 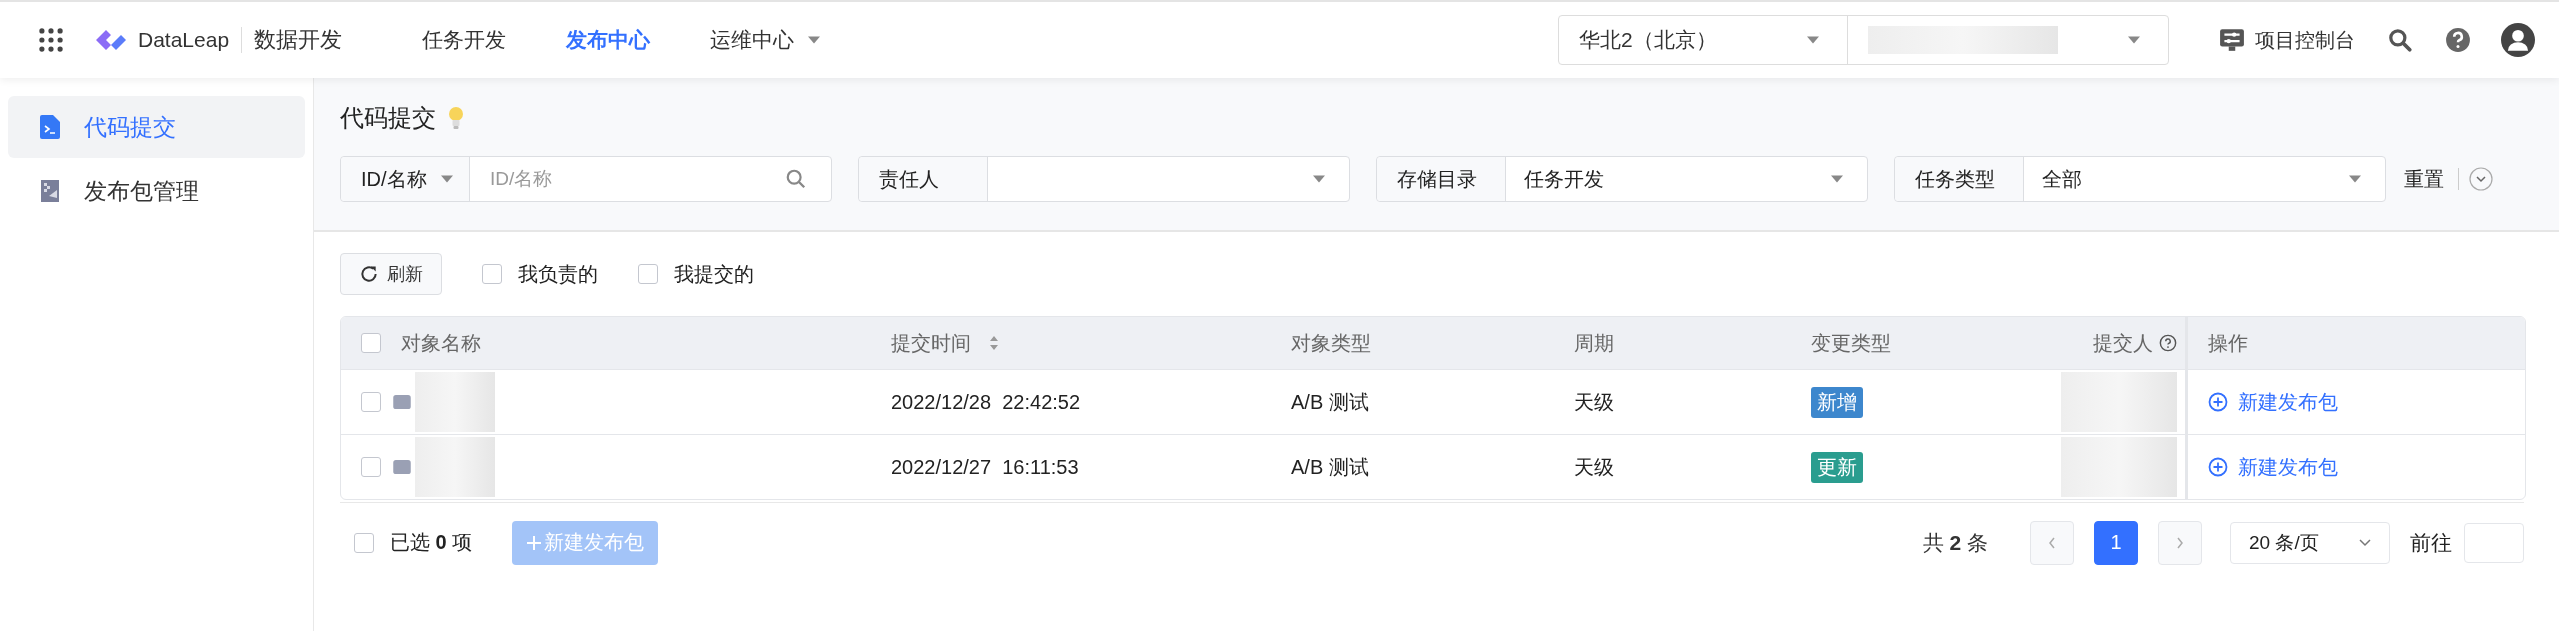 I want to click on change-type-tag: 新增, so click(x=1837, y=402).